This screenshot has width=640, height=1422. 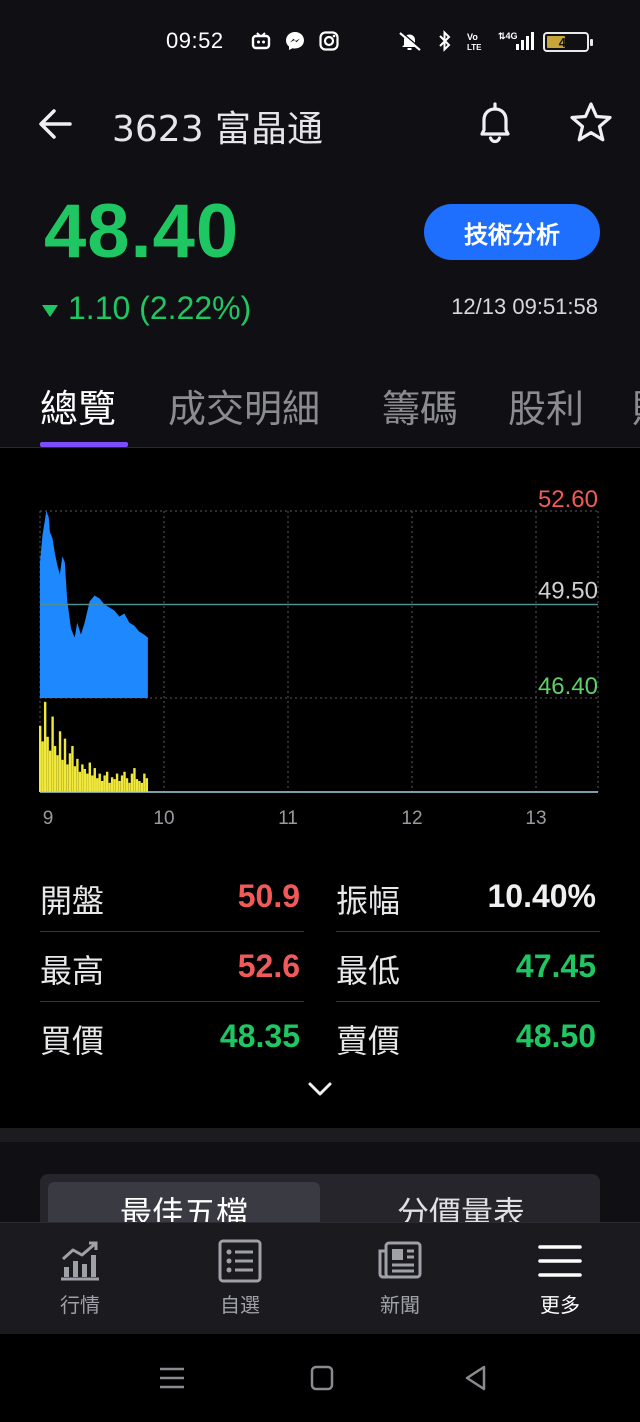 I want to click on nav-label: 新聞, so click(x=400, y=1305).